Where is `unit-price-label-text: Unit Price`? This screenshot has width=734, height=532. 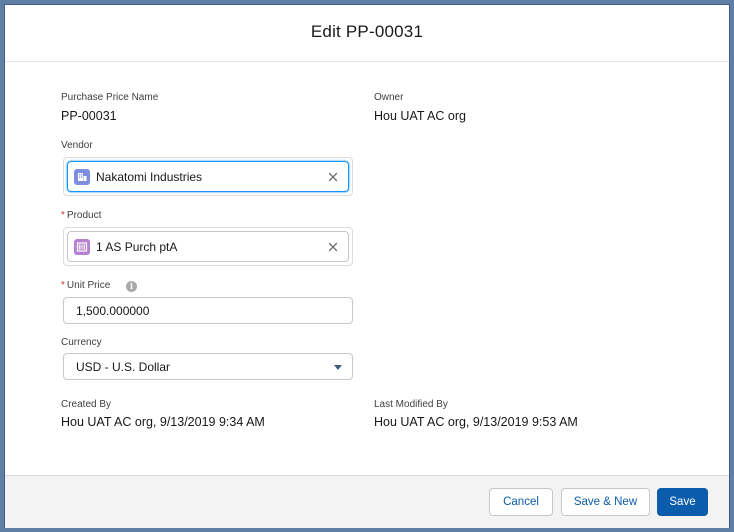 unit-price-label-text: Unit Price is located at coordinates (88, 285).